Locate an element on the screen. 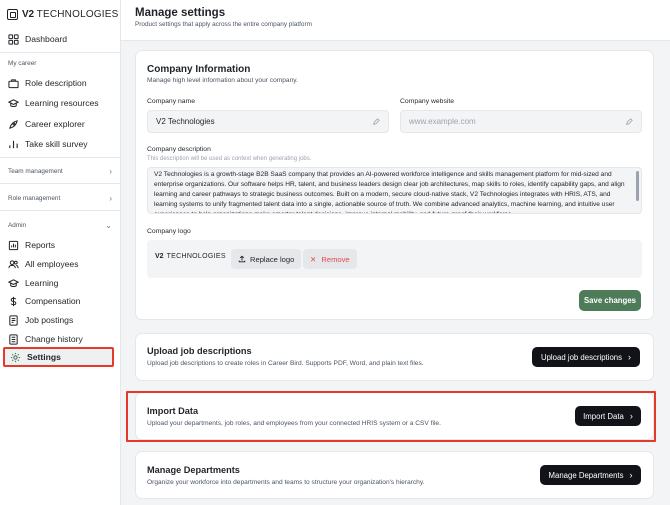 Image resolution: width=670 pixels, height=505 pixels. card-title: Company Information is located at coordinates (199, 69).